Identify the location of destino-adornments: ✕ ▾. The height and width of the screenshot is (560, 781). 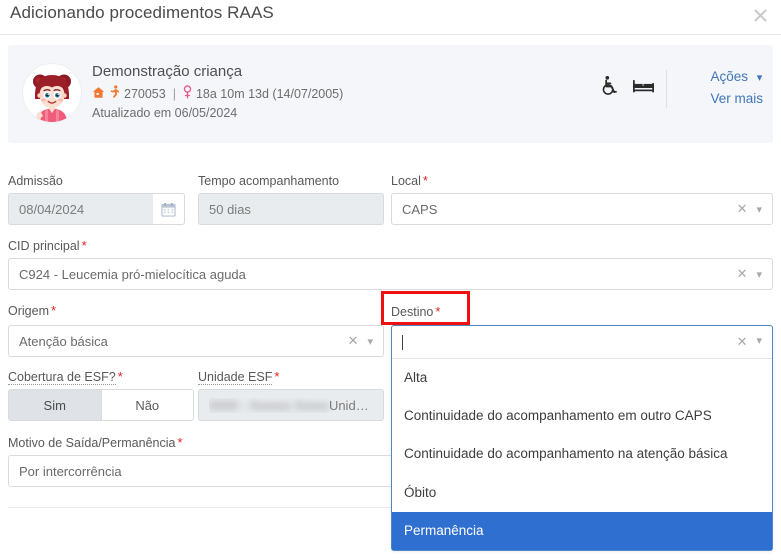
(749, 342).